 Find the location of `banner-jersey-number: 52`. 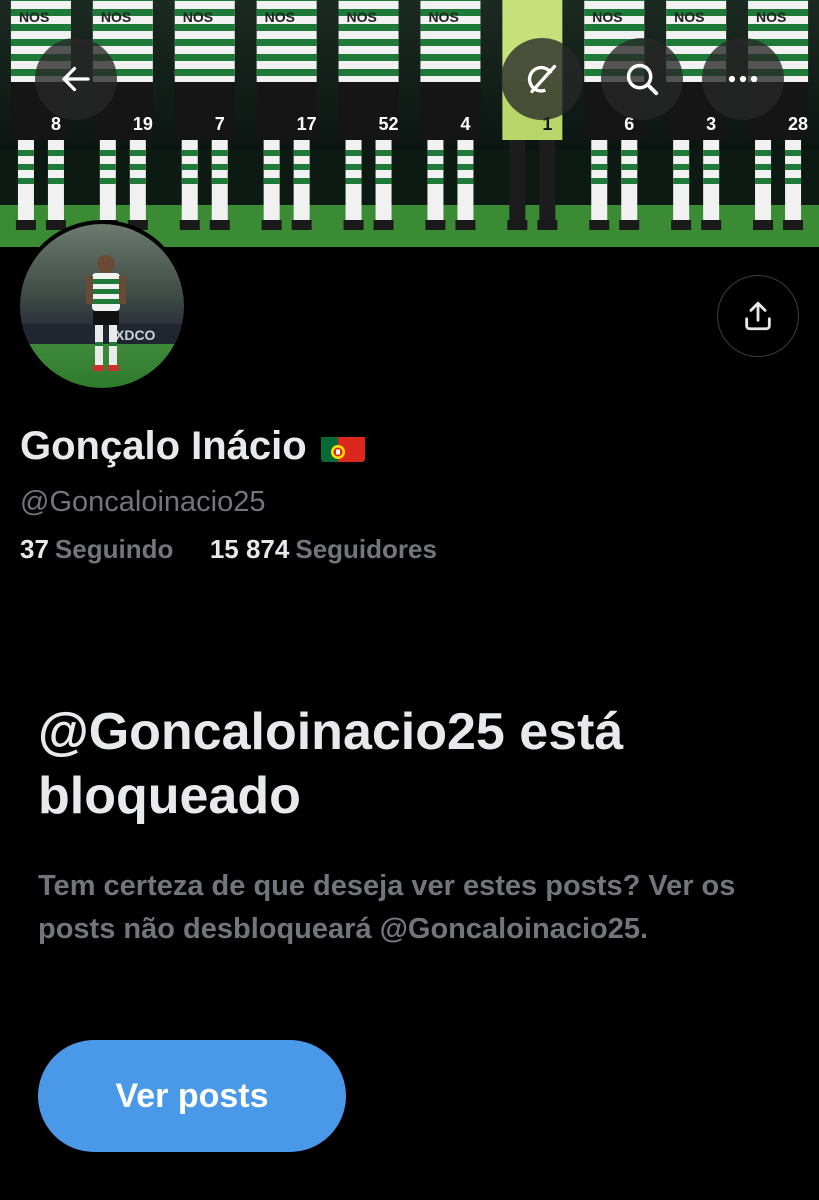

banner-jersey-number: 52 is located at coordinates (389, 124).